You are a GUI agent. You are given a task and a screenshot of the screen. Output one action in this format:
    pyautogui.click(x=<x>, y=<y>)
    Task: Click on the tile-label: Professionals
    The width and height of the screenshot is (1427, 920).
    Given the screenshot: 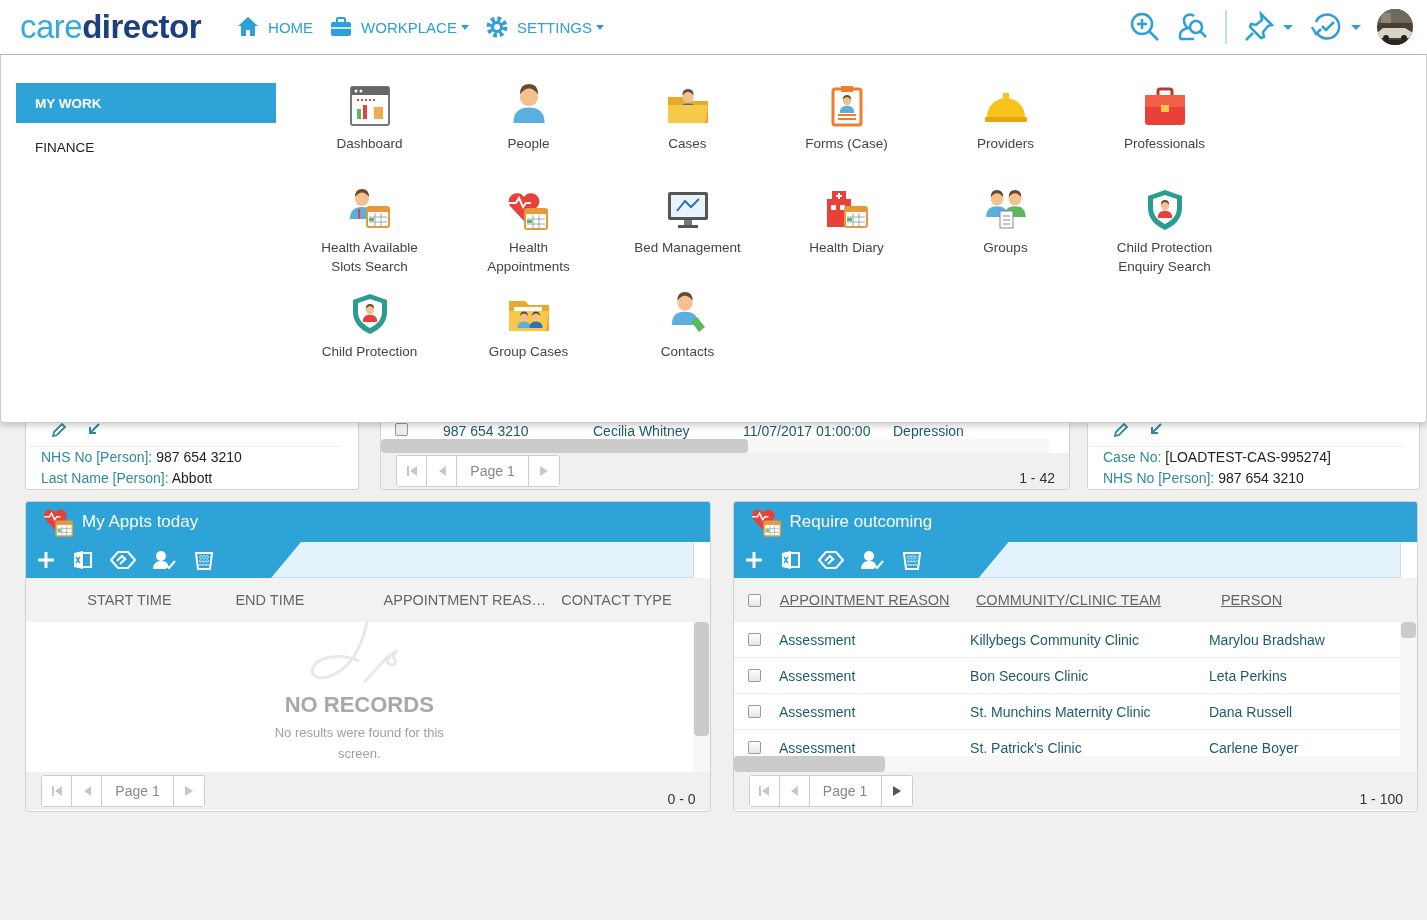 What is the action you would take?
    pyautogui.click(x=1164, y=143)
    